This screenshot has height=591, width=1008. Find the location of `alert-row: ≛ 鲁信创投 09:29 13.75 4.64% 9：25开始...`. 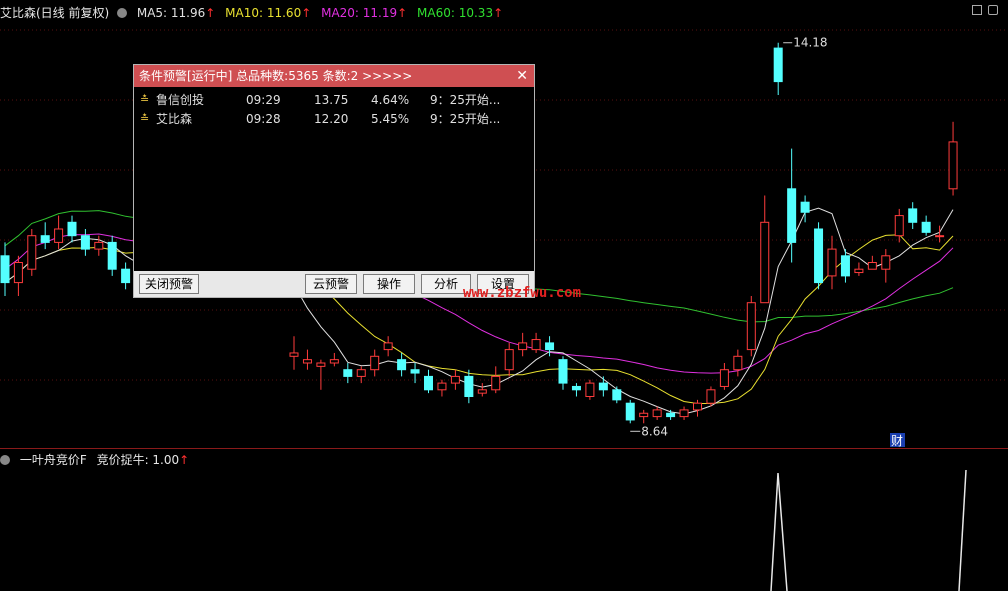

alert-row: ≛ 鲁信创投 09:29 13.75 4.64% 9：25开始... is located at coordinates (334, 100).